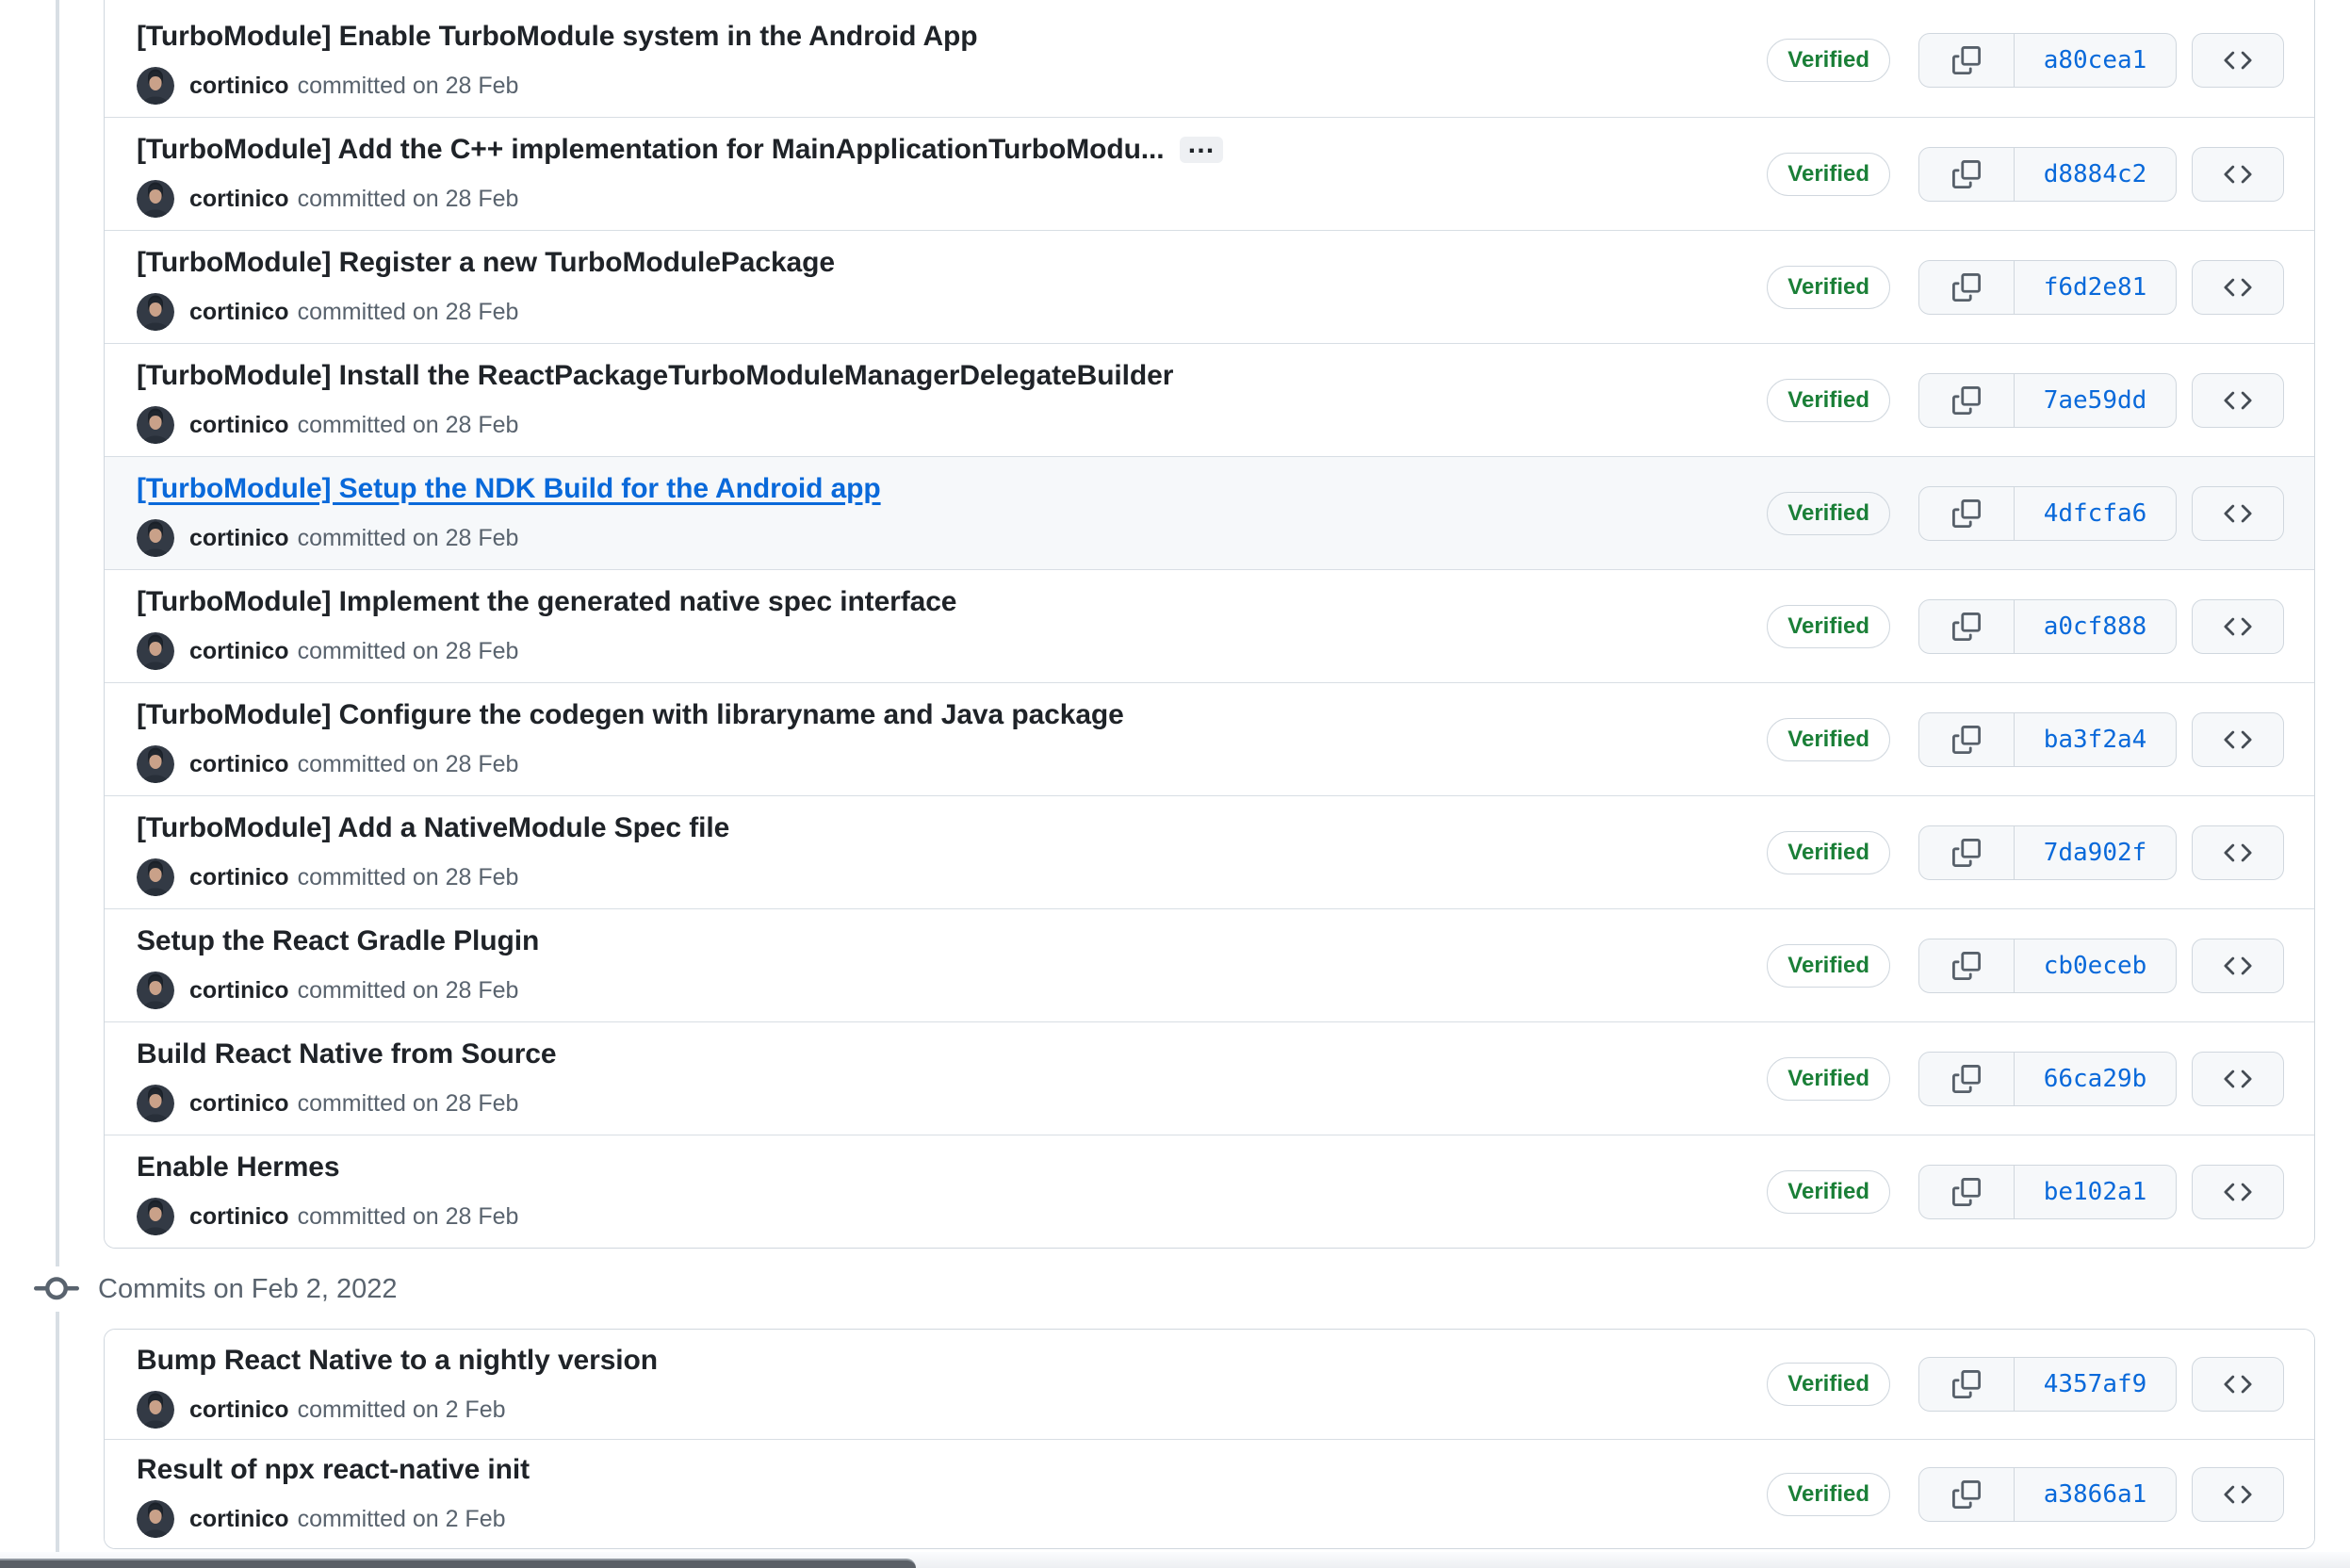  What do you see at coordinates (2095, 1385) in the screenshot?
I see `commit-sha-link: 4357af9` at bounding box center [2095, 1385].